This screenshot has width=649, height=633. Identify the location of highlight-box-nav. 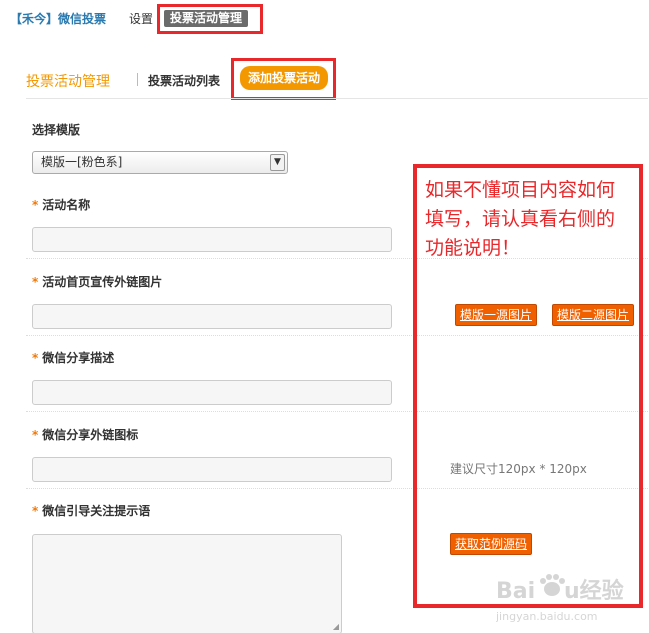
(210, 19).